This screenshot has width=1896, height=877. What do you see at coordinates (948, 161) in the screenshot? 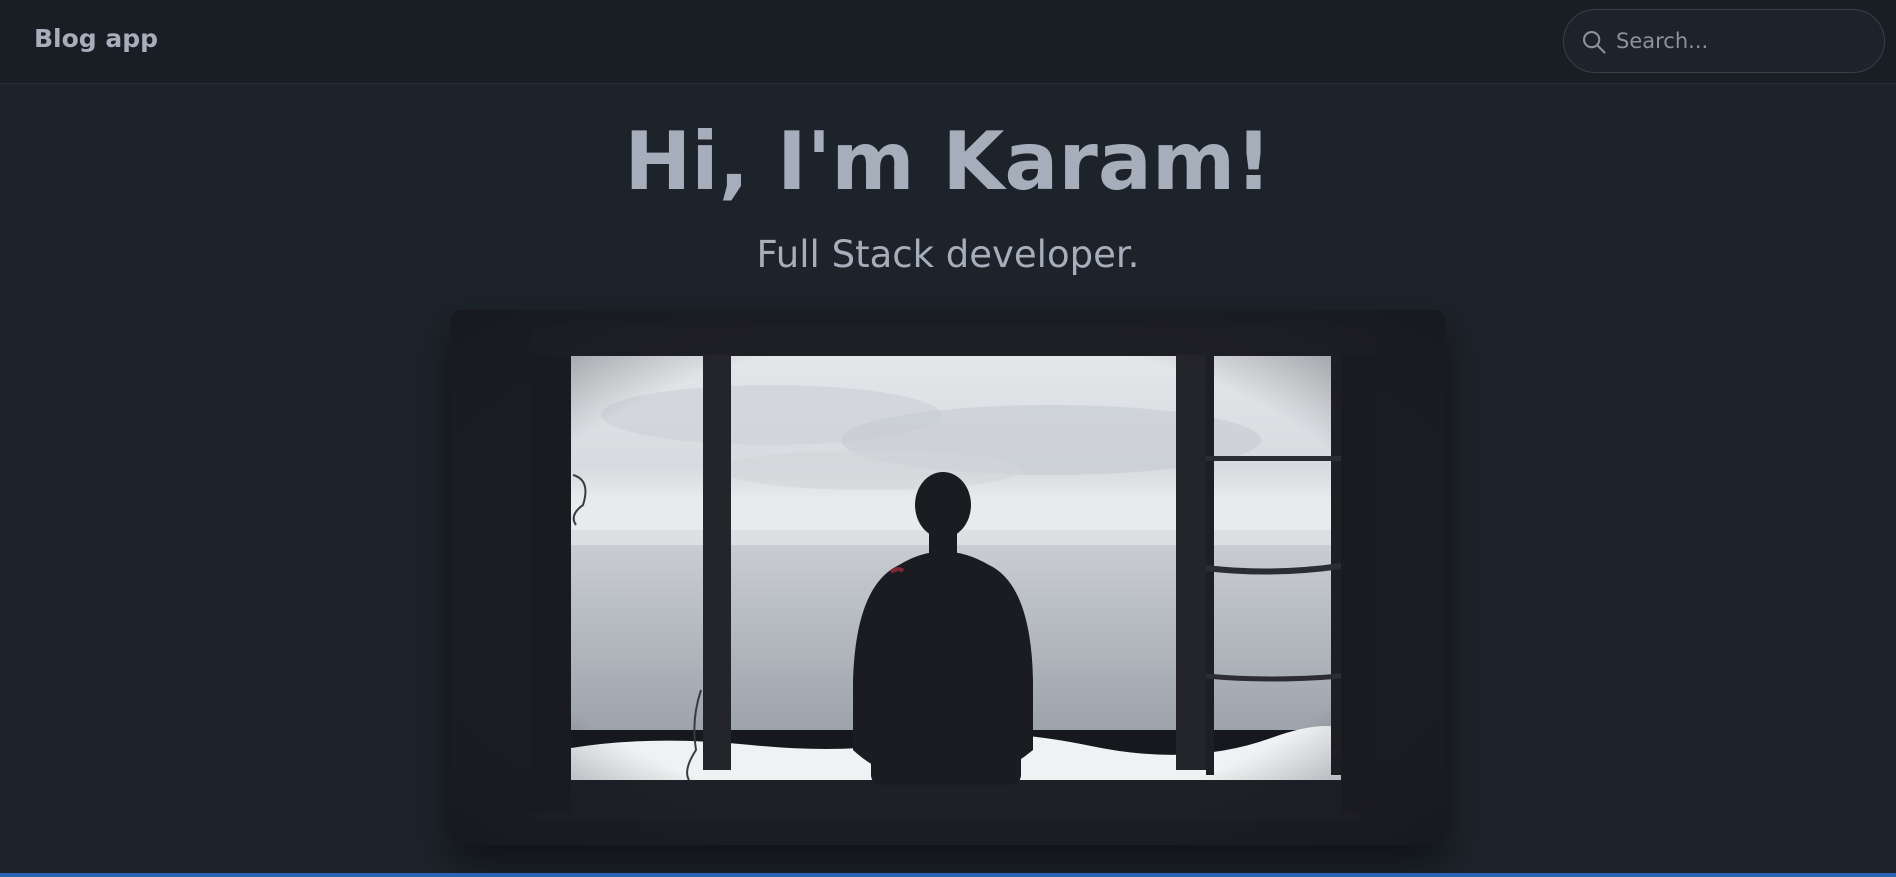
I see `hero-title: Hi, I'm Karam!` at bounding box center [948, 161].